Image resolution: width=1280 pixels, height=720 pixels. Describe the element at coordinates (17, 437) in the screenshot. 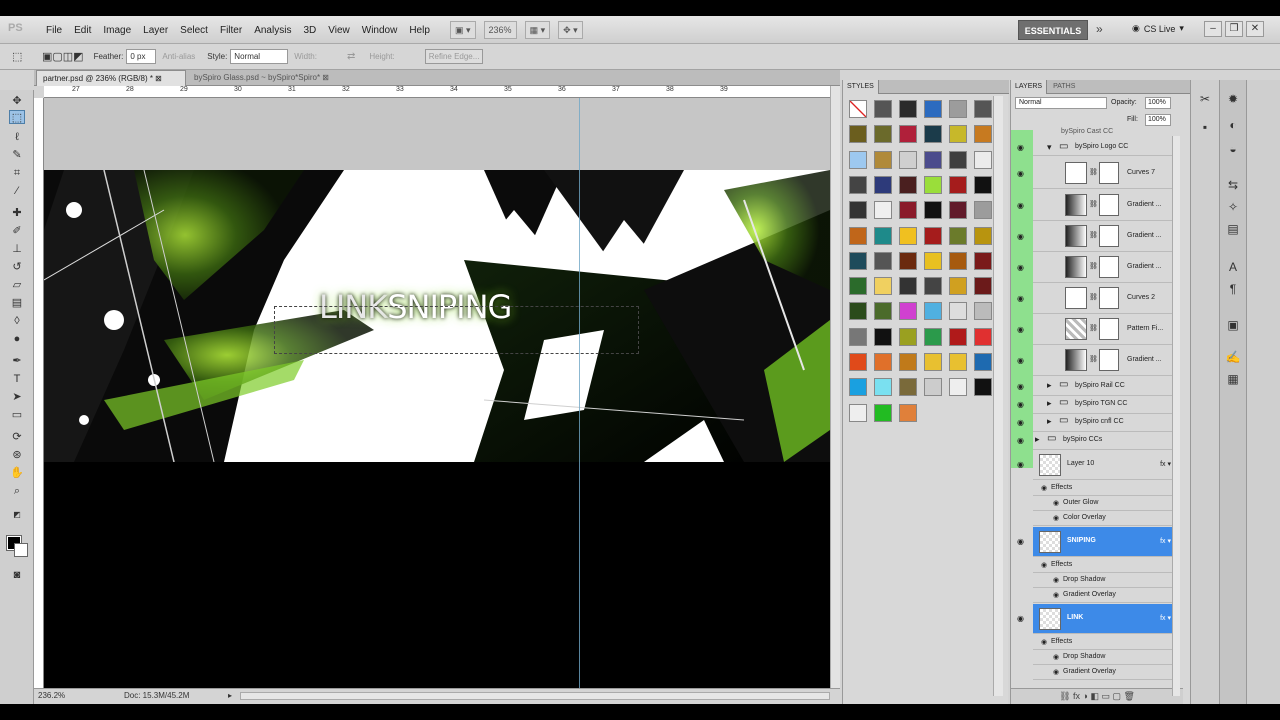

I see `3d-rotate-tool-icon: ⟳` at that location.